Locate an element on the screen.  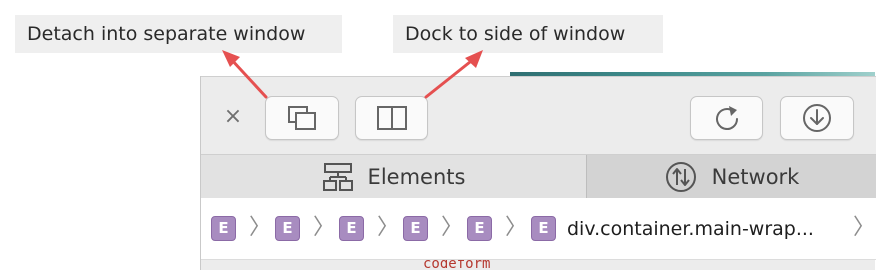
inspector-tab-bar: Elements Network is located at coordinates (538, 176).